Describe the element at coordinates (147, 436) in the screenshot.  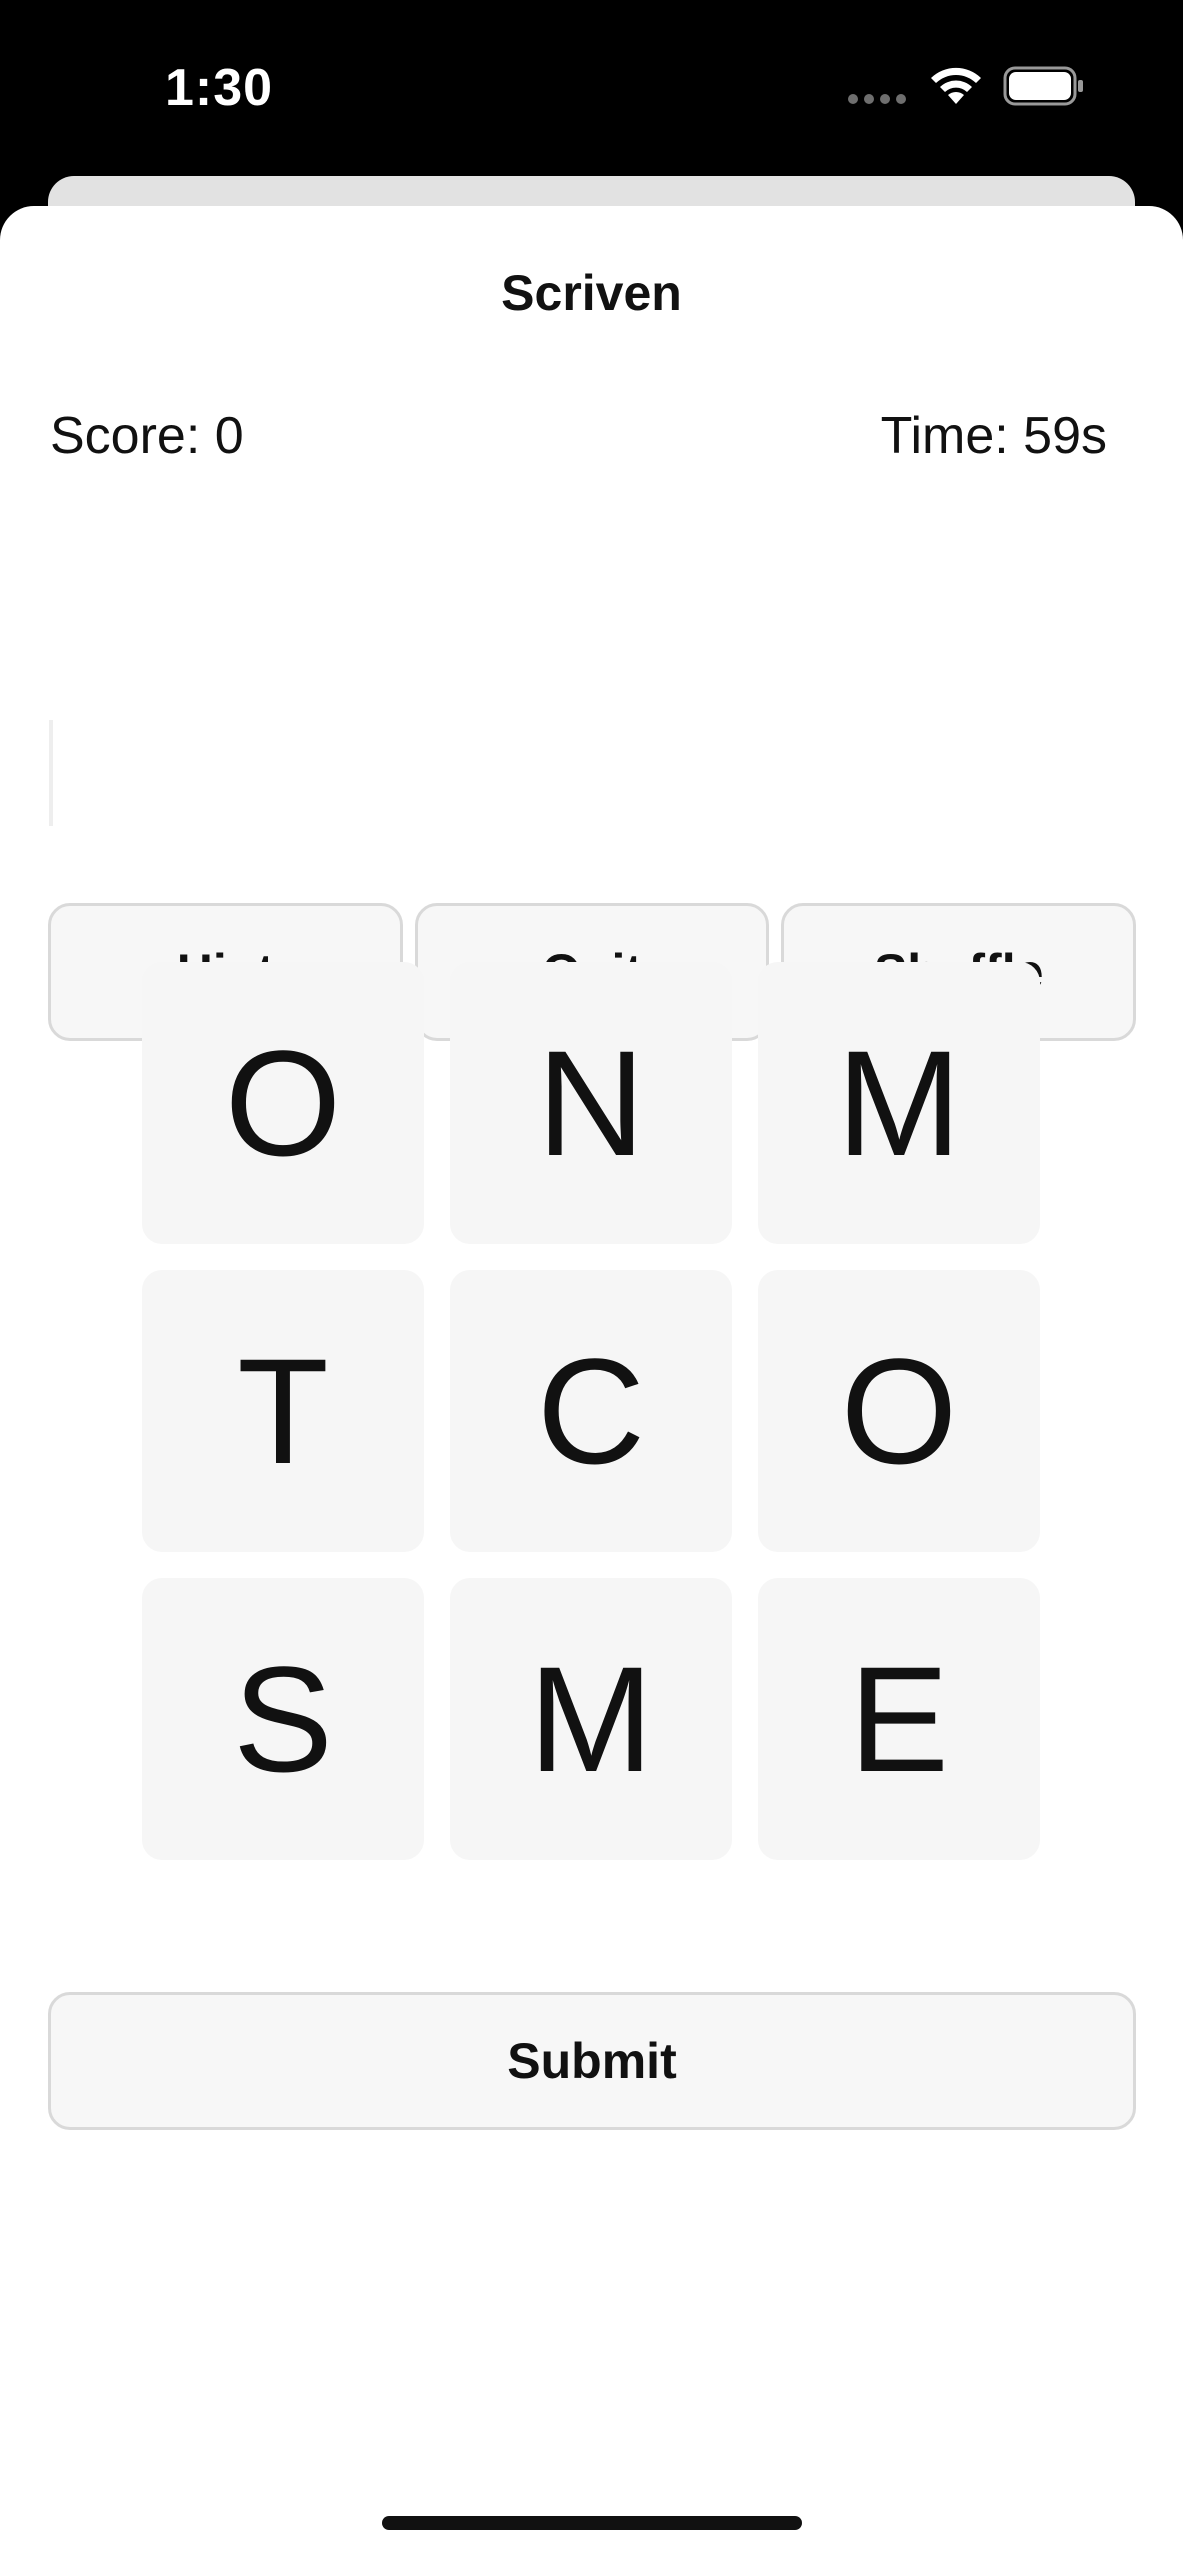
I see `score-label: Score: 0` at that location.